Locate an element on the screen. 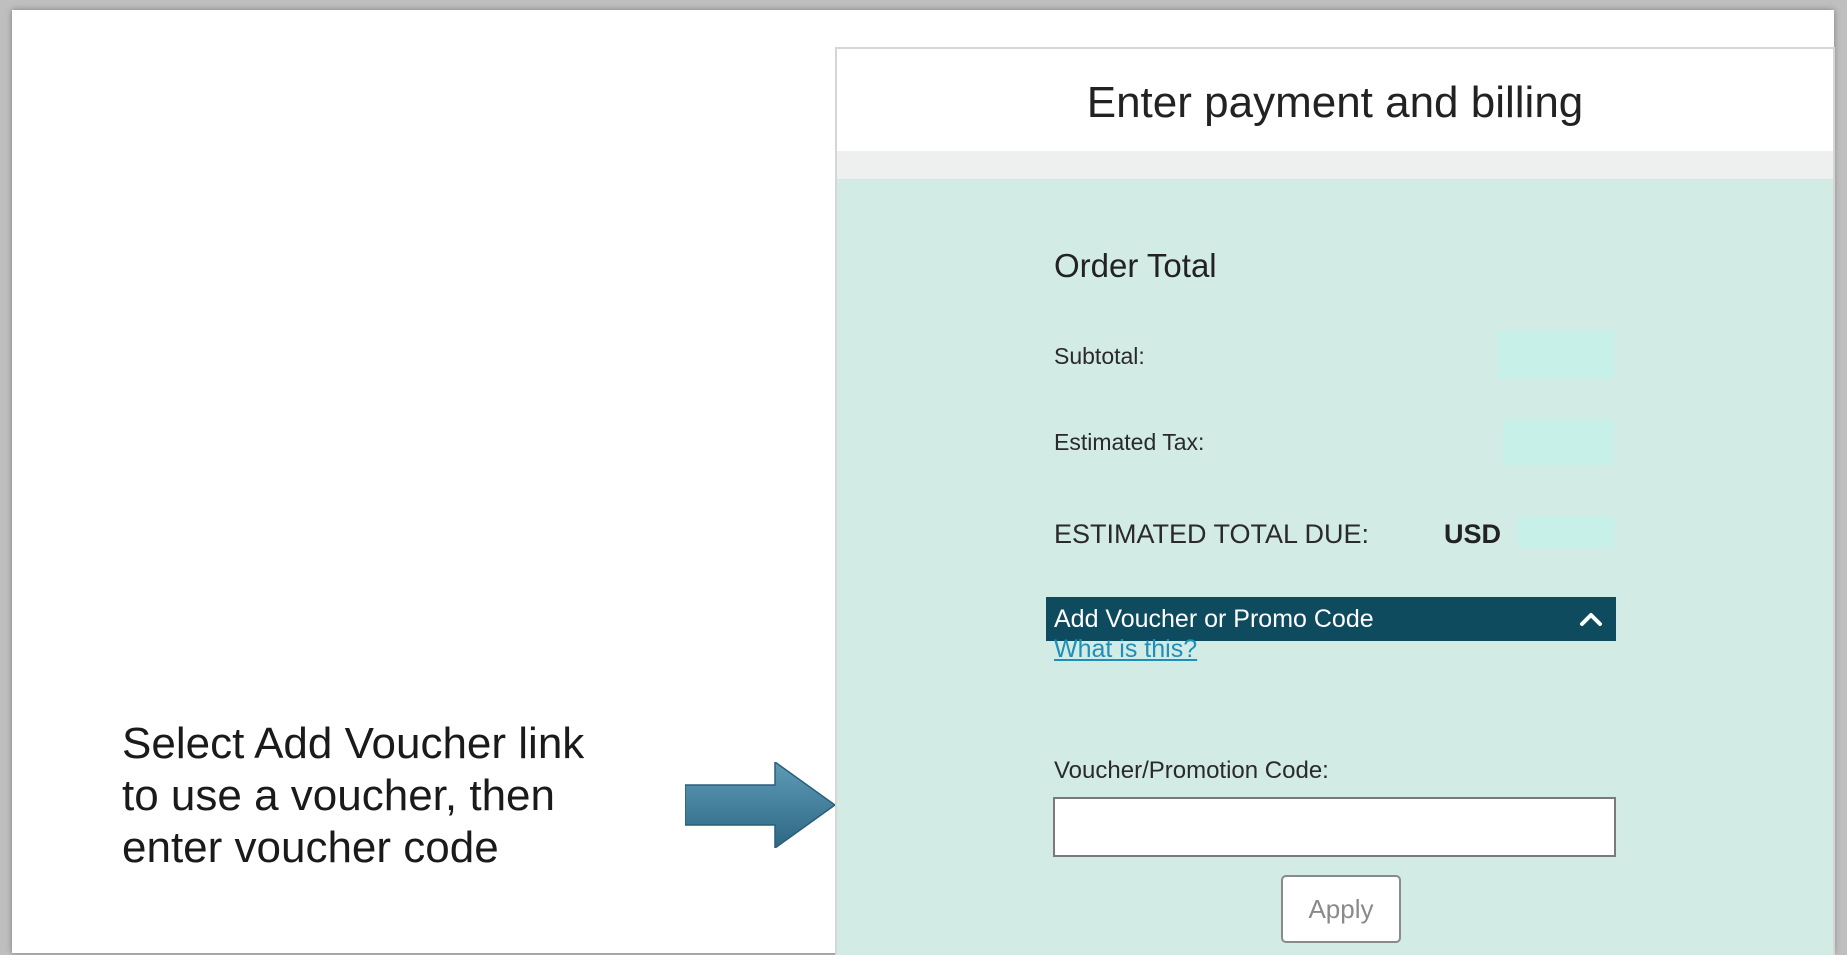  subtotal-label: Subtotal: is located at coordinates (1099, 356).